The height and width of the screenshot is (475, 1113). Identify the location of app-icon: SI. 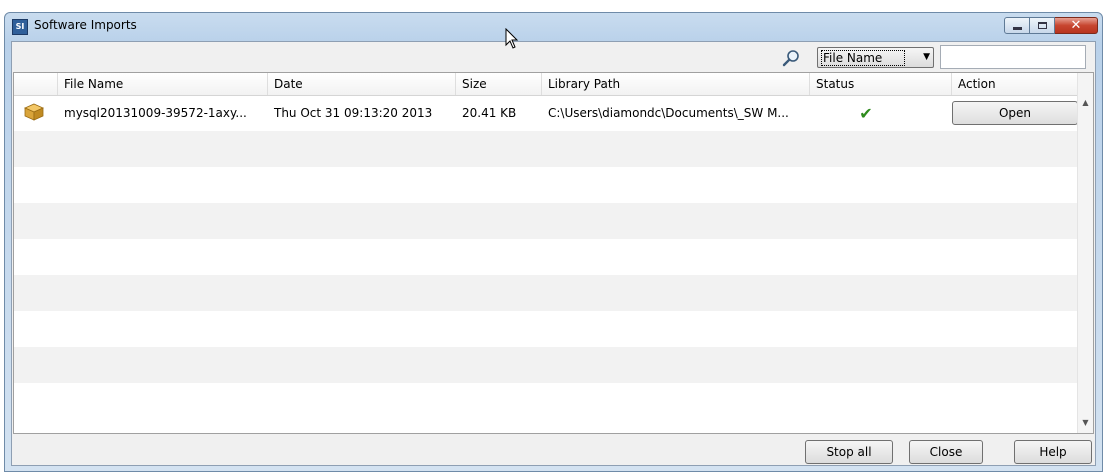
(20, 27).